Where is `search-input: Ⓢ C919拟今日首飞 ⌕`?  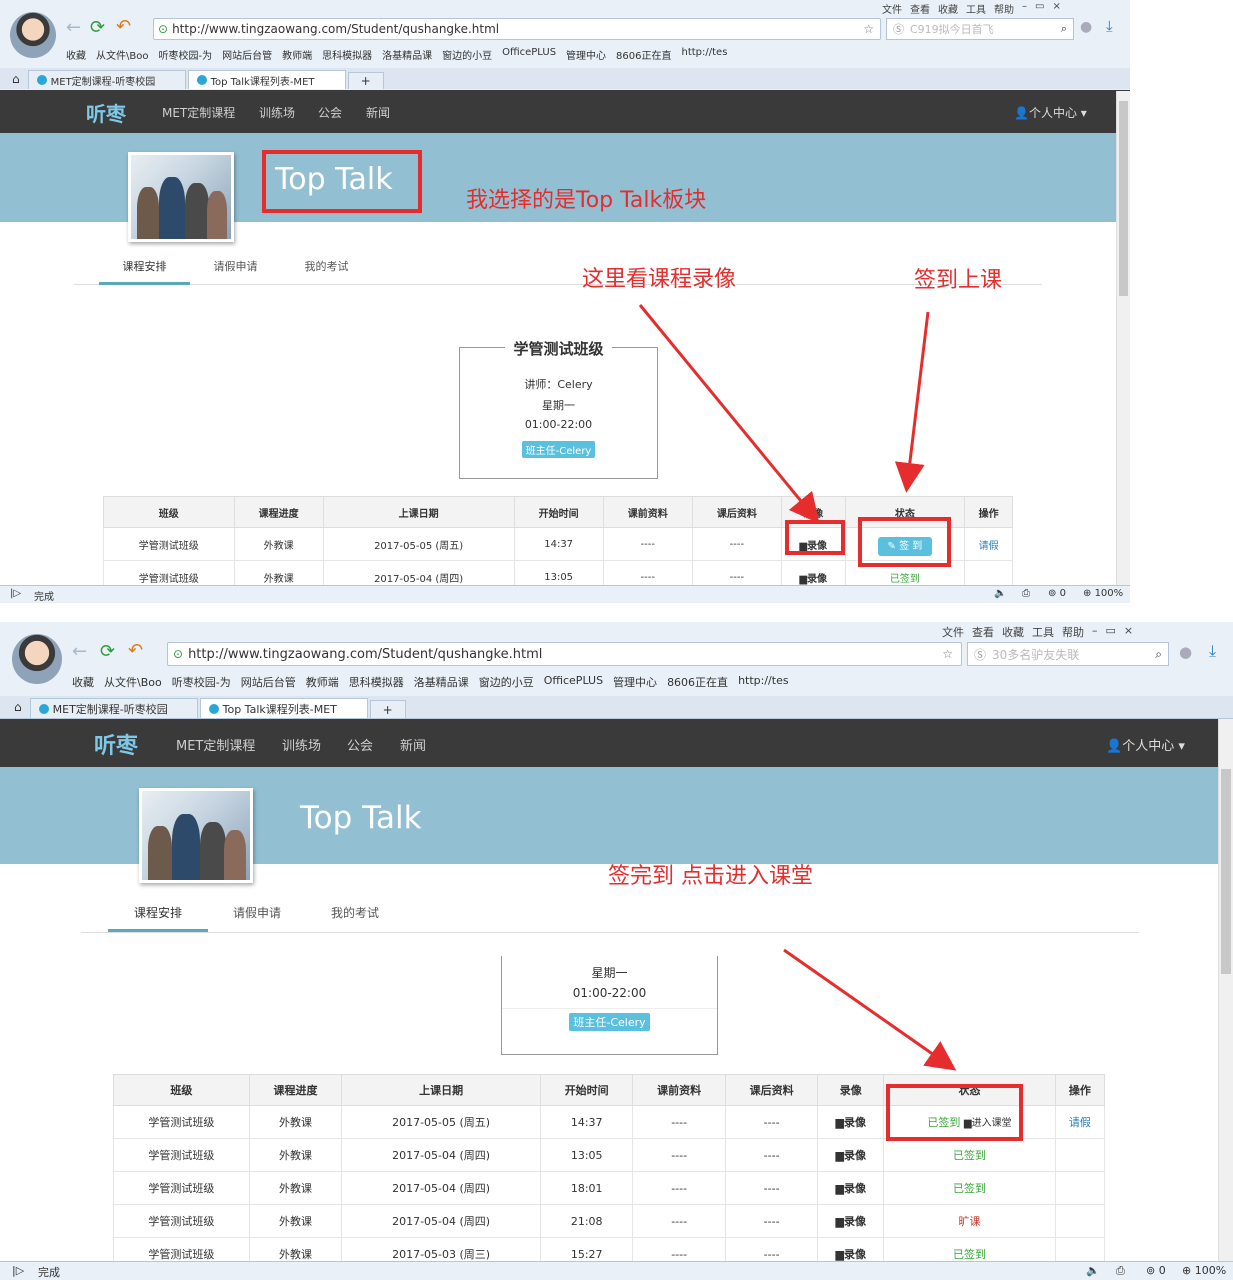
search-input: Ⓢ C919拟今日首飞 ⌕ is located at coordinates (980, 29).